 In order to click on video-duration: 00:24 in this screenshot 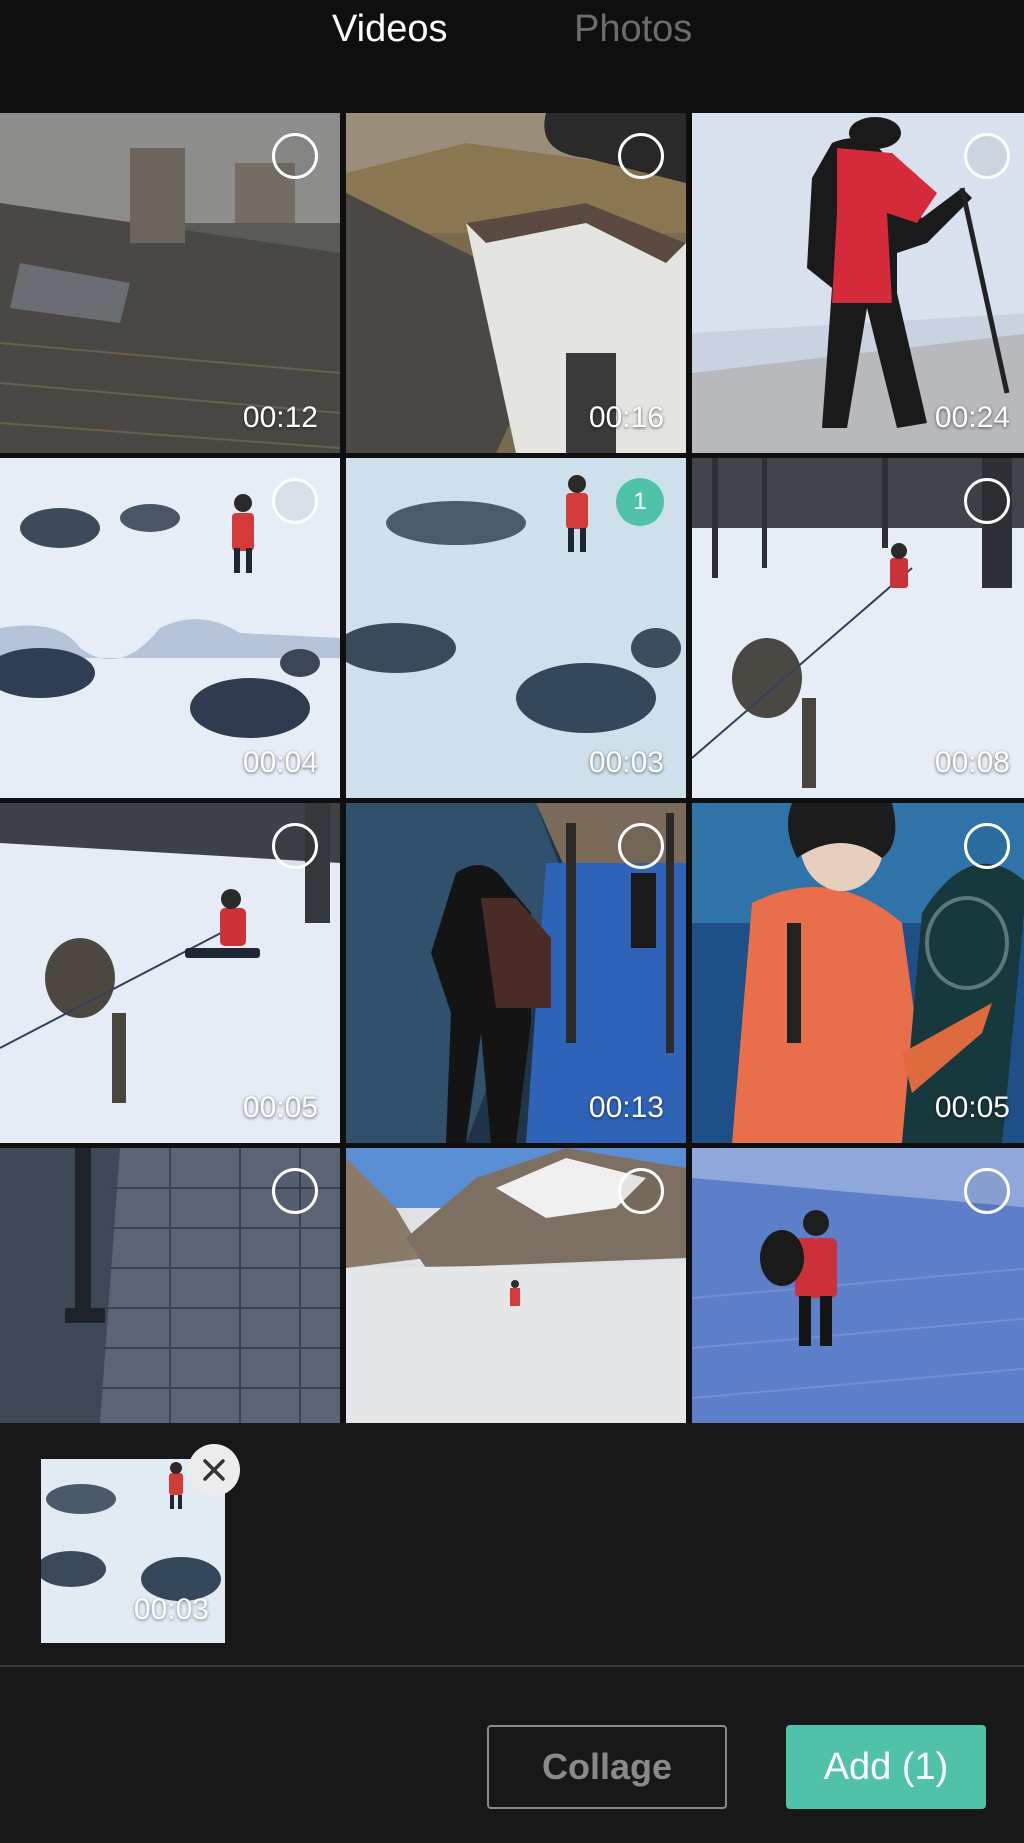, I will do `click(972, 417)`.